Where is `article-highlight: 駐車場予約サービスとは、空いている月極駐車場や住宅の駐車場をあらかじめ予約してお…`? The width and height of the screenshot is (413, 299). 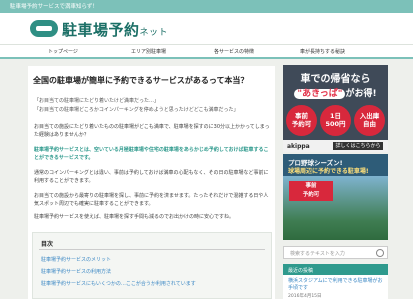
article-highlight: 駐車場予約サービスとは、空いている月極駐車場や住宅の駐車場をあらかじめ予約してお… is located at coordinates (151, 154).